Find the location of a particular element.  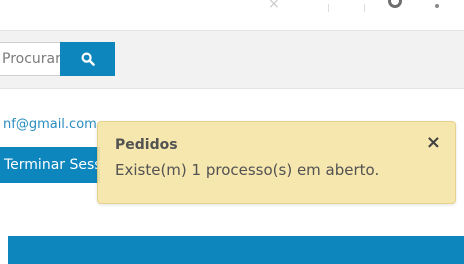

user-email: nf@gmail.com is located at coordinates (50, 124).